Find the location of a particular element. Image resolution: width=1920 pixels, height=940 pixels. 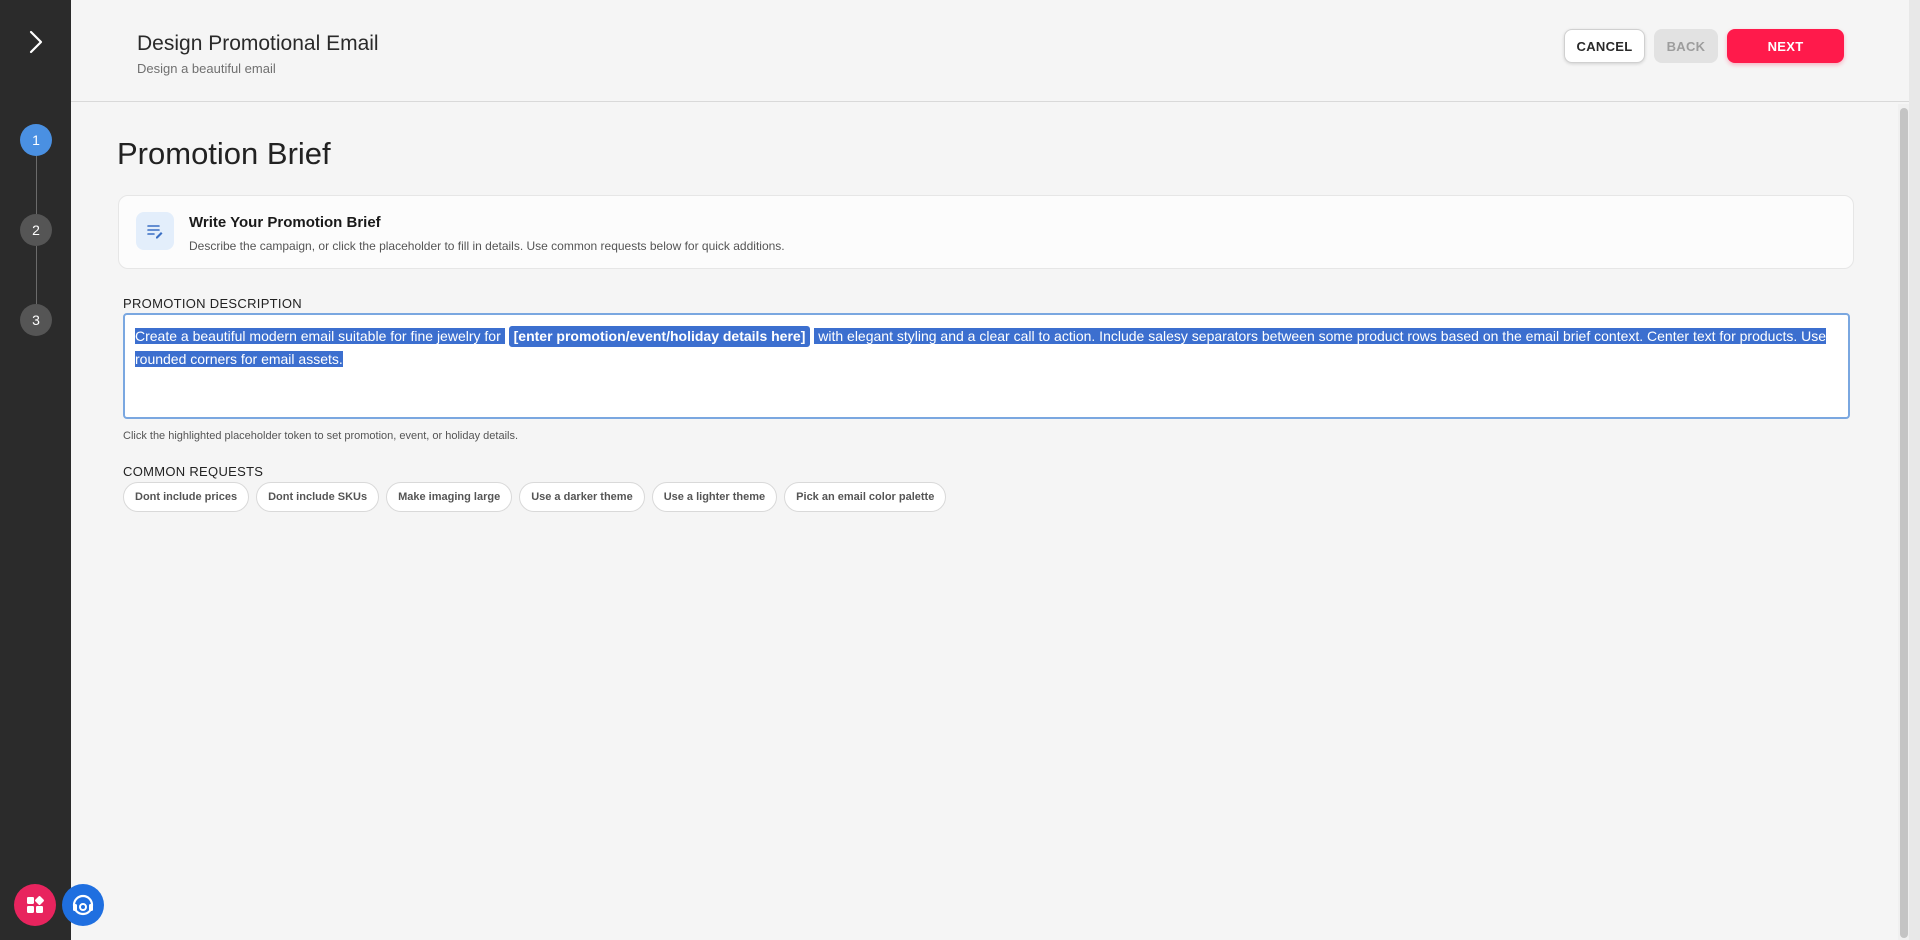

edit-note-icon is located at coordinates (155, 232).